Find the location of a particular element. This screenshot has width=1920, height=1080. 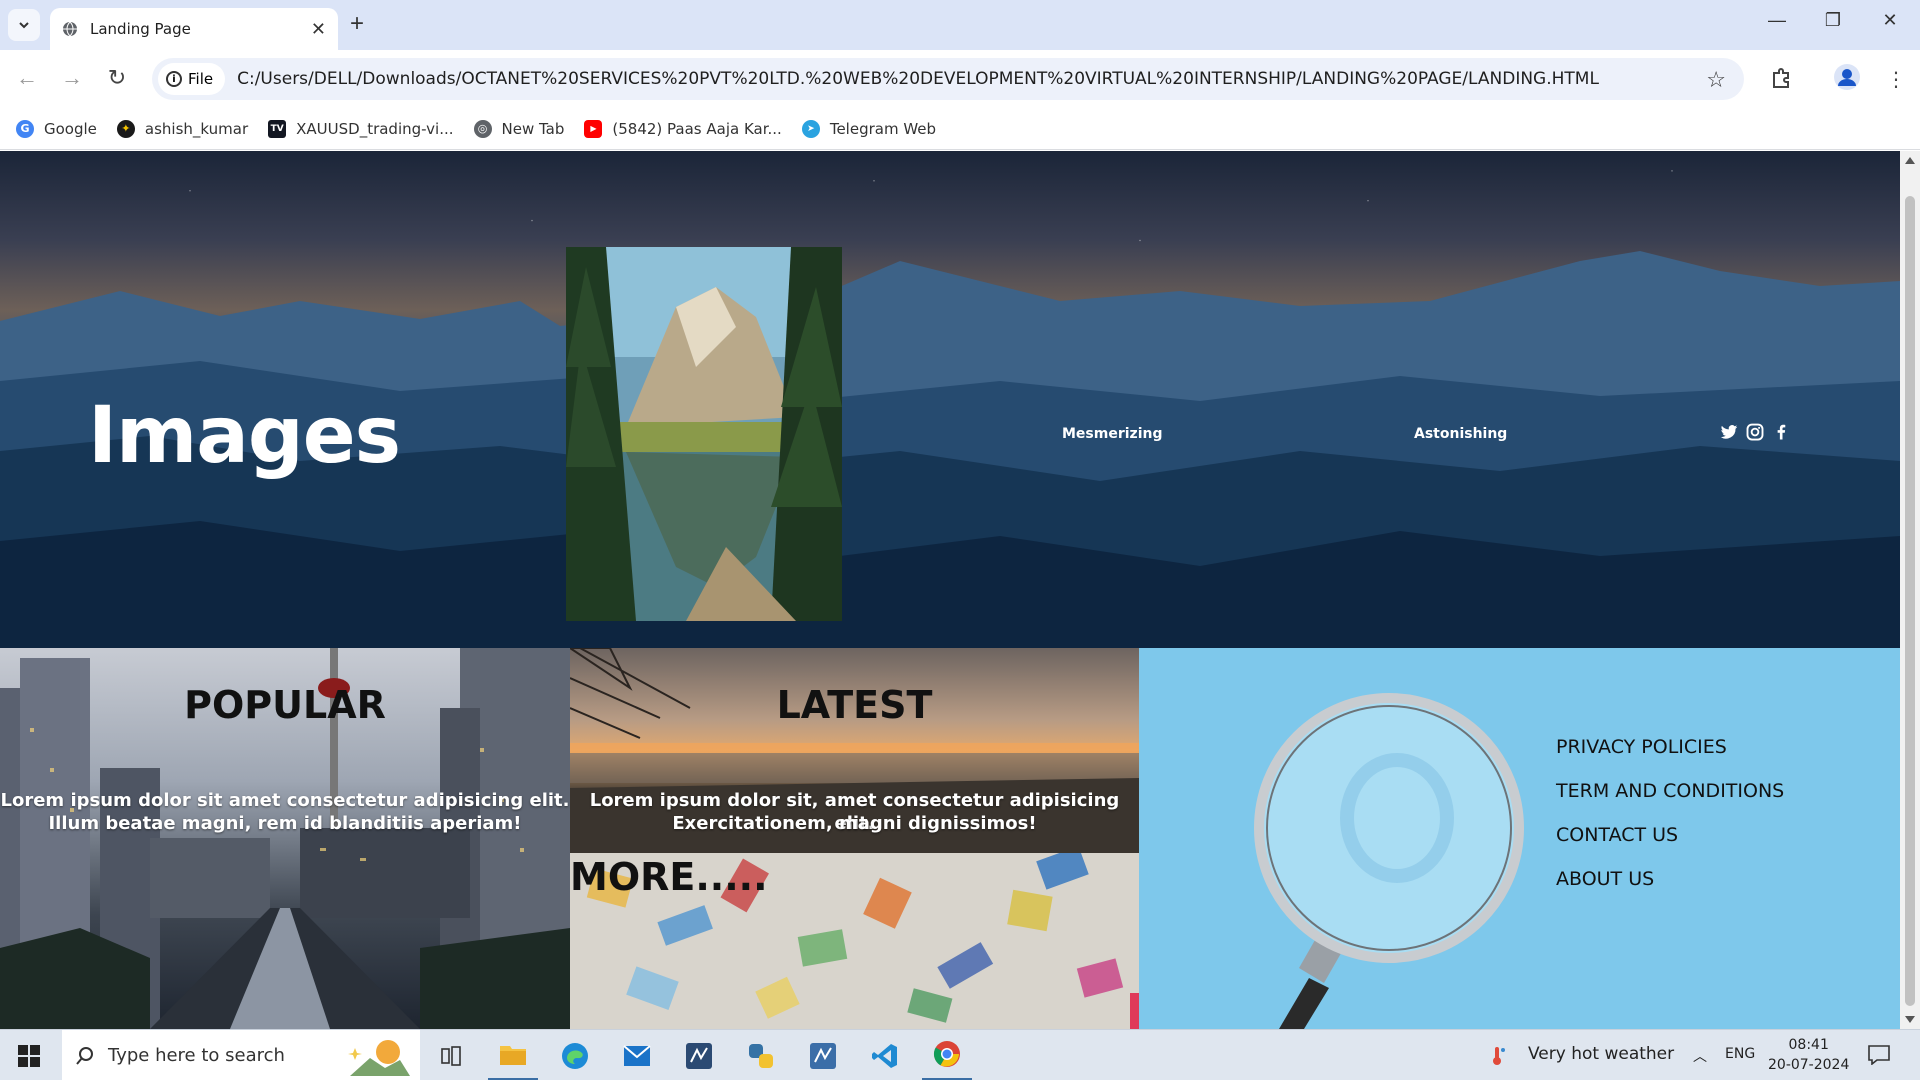

menu-kebab-icon: ⋮ is located at coordinates (1896, 79).